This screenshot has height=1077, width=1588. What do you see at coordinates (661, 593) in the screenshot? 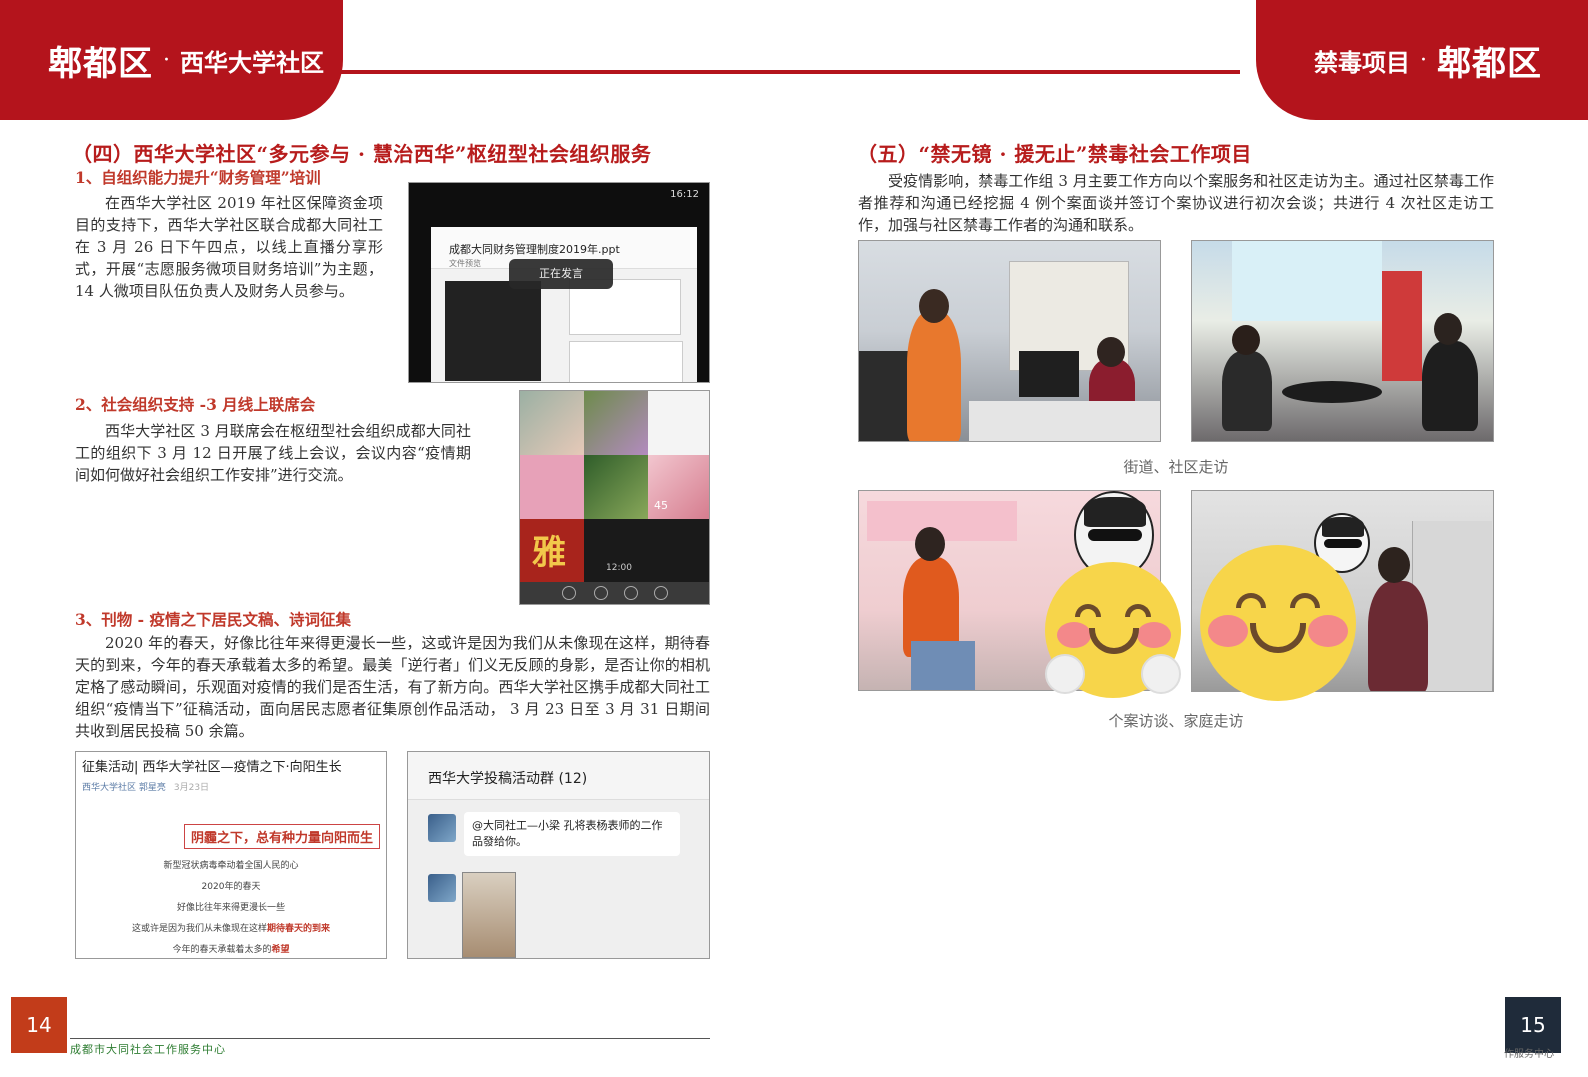
I see `participants-icon` at bounding box center [661, 593].